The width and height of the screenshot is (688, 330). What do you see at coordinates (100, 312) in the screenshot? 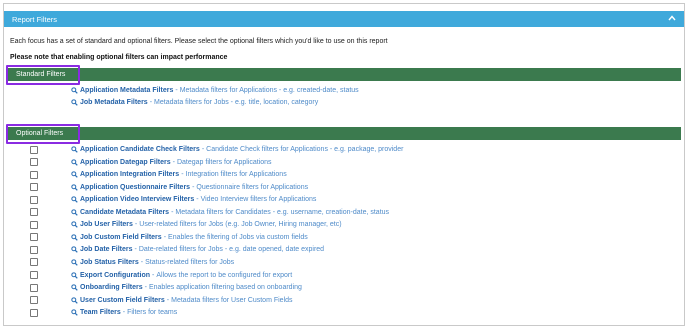
I see `filter-name-link: Team Filters` at bounding box center [100, 312].